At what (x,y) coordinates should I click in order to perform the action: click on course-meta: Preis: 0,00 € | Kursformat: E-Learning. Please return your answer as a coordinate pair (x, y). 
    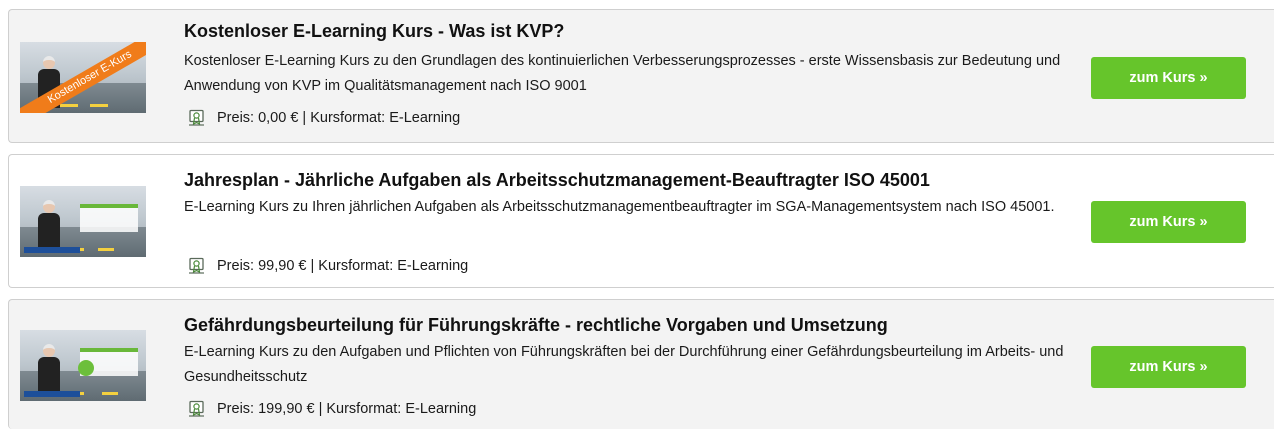
    Looking at the image, I should click on (324, 117).